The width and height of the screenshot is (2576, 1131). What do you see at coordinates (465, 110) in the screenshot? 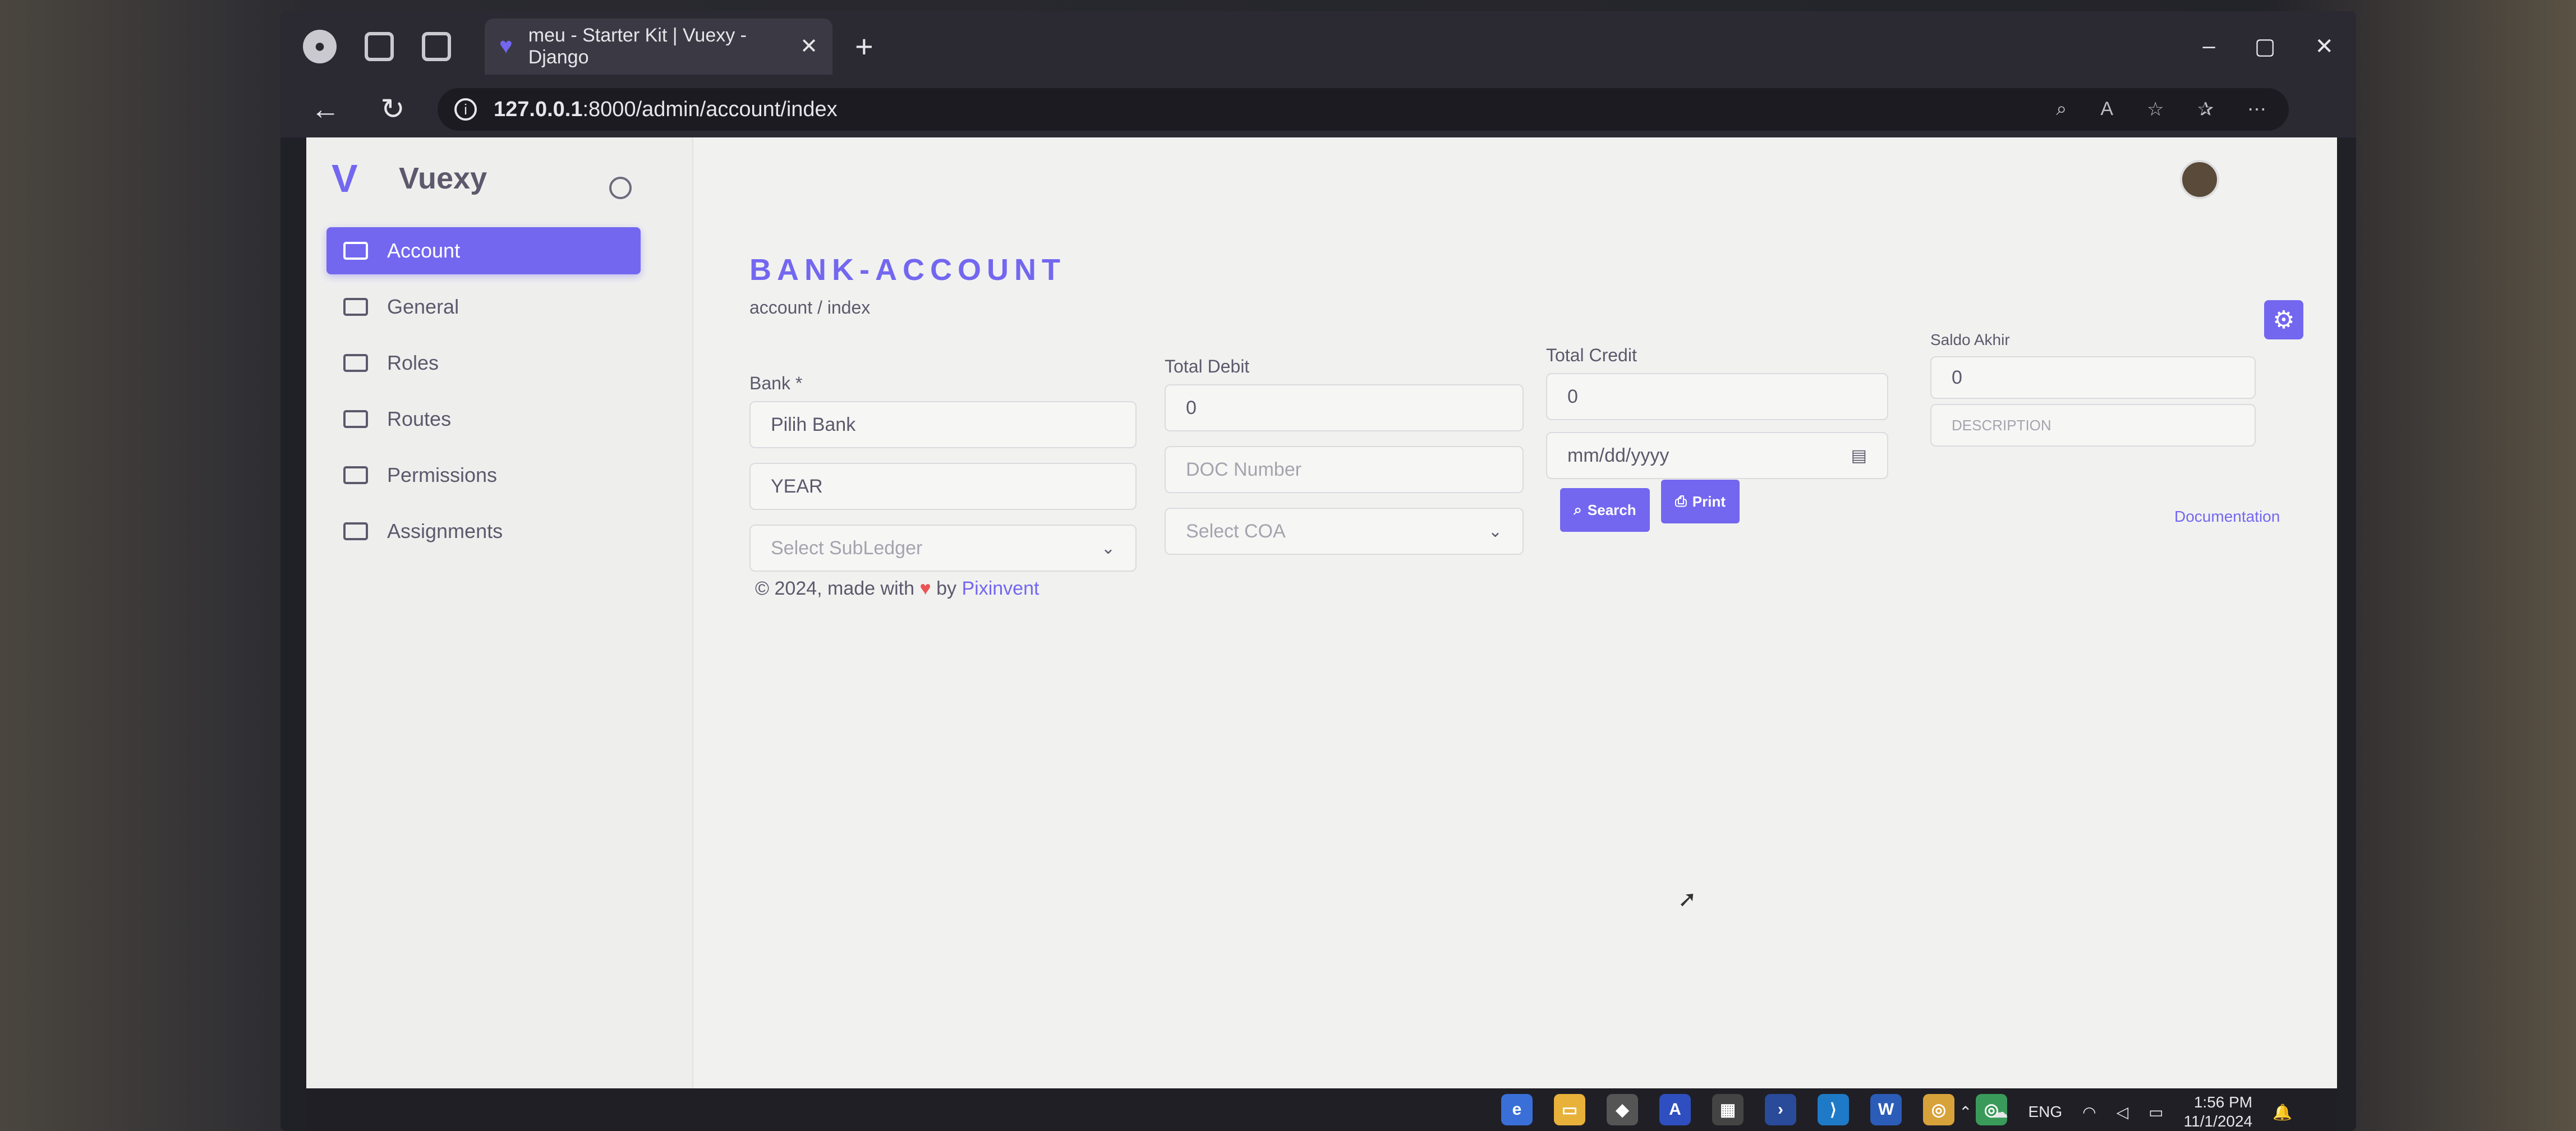
I see `site-info-icon: i` at bounding box center [465, 110].